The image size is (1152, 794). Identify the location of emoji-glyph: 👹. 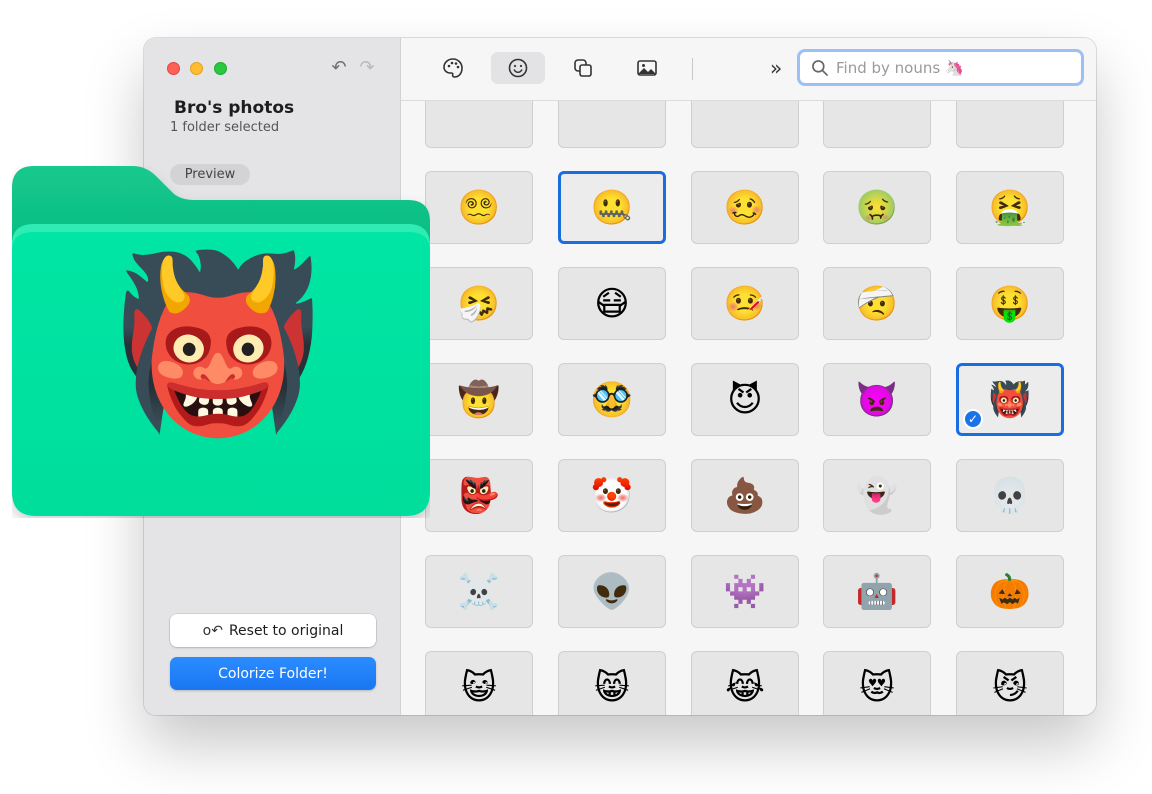
(1010, 399).